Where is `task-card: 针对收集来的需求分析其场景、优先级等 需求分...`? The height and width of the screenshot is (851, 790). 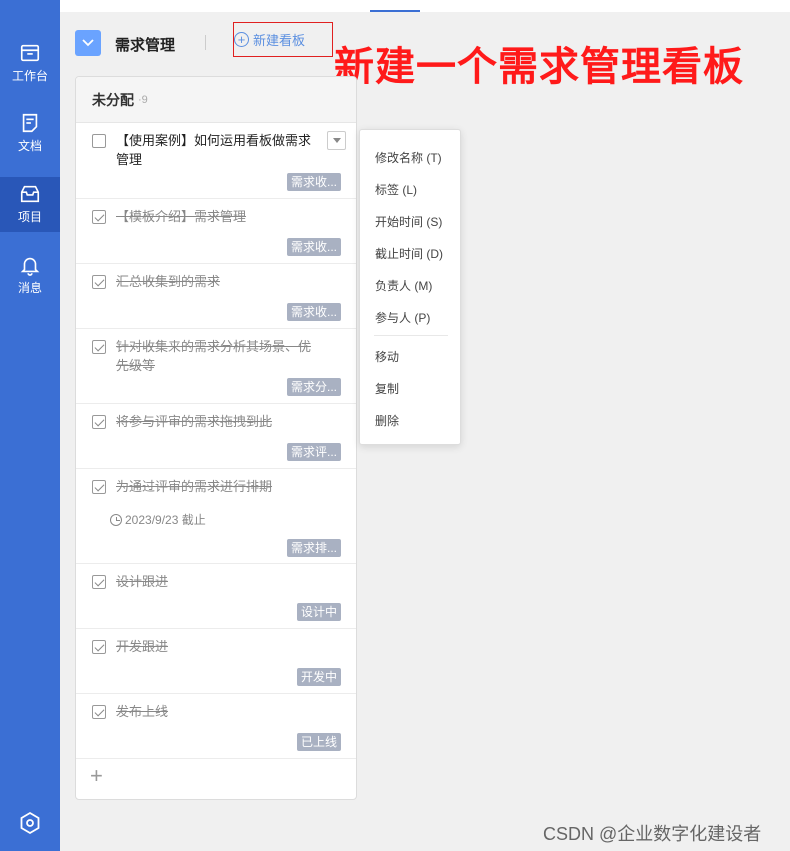
task-card: 针对收集来的需求分析其场景、优先级等 需求分... is located at coordinates (216, 366).